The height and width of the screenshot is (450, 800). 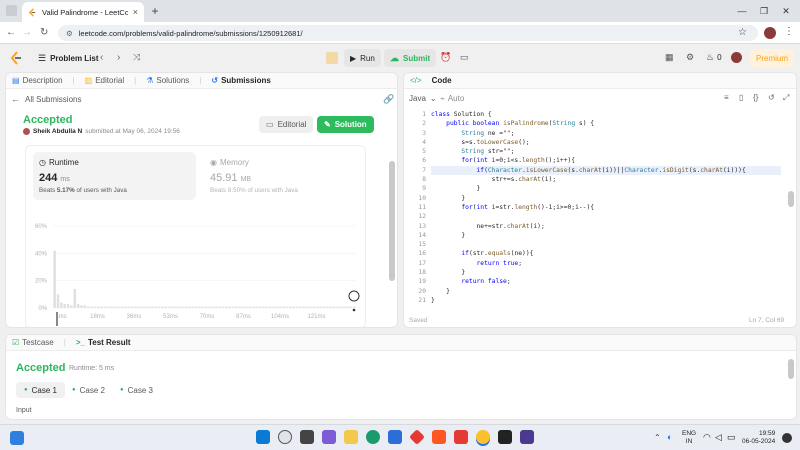 What do you see at coordinates (714, 57) in the screenshot?
I see `streak-counter: ♨ 0` at bounding box center [714, 57].